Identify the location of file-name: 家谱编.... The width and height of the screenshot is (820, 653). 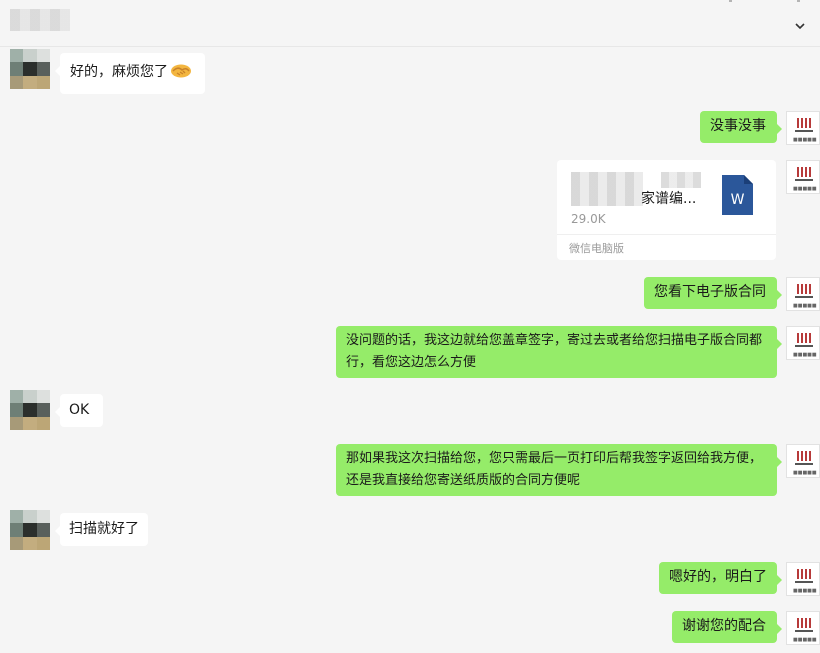
(669, 199).